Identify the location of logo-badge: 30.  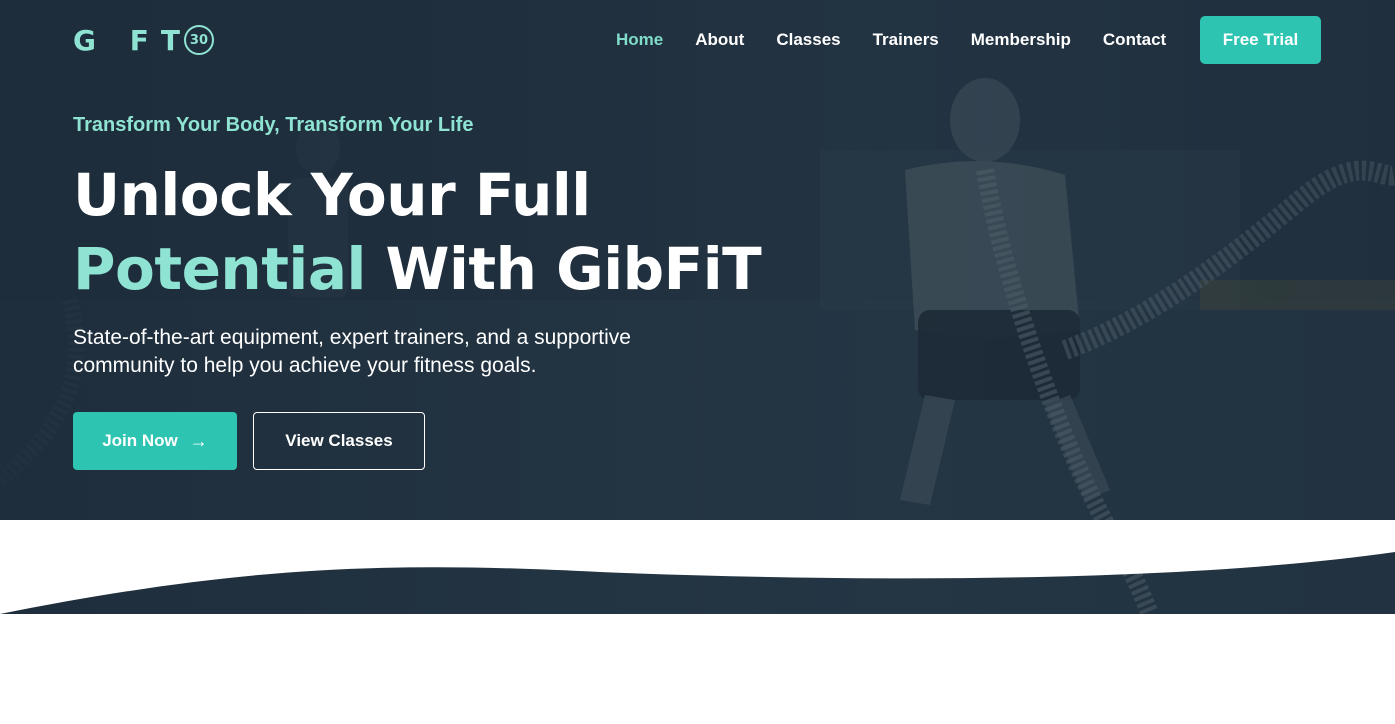
(198, 40).